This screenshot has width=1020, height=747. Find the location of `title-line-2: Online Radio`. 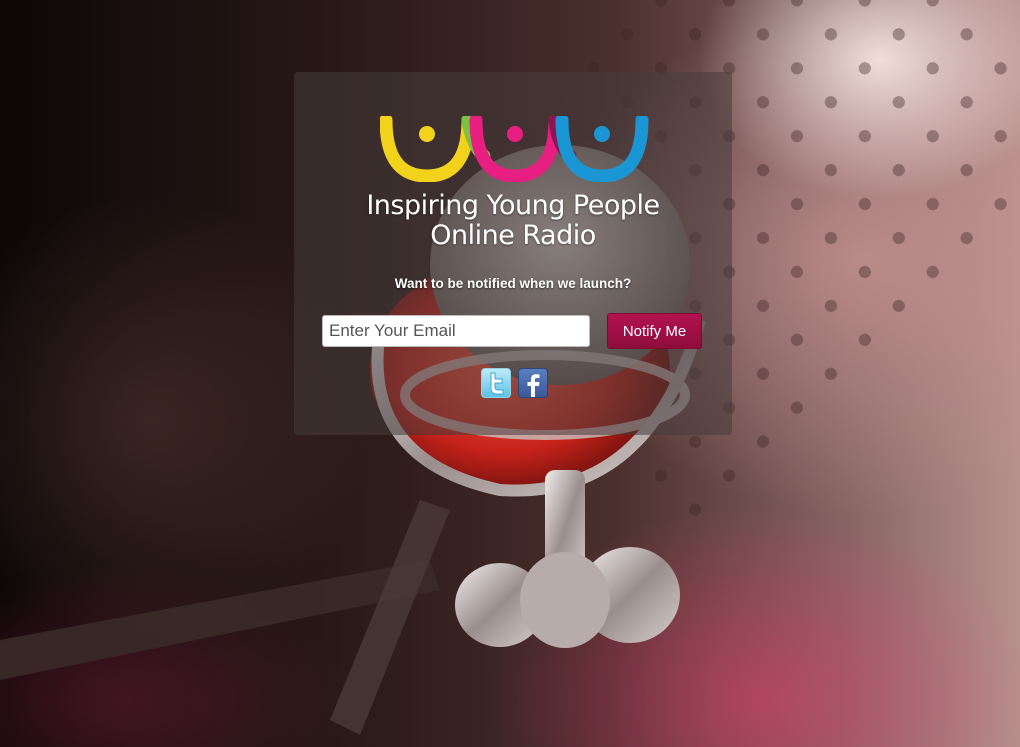

title-line-2: Online Radio is located at coordinates (513, 235).